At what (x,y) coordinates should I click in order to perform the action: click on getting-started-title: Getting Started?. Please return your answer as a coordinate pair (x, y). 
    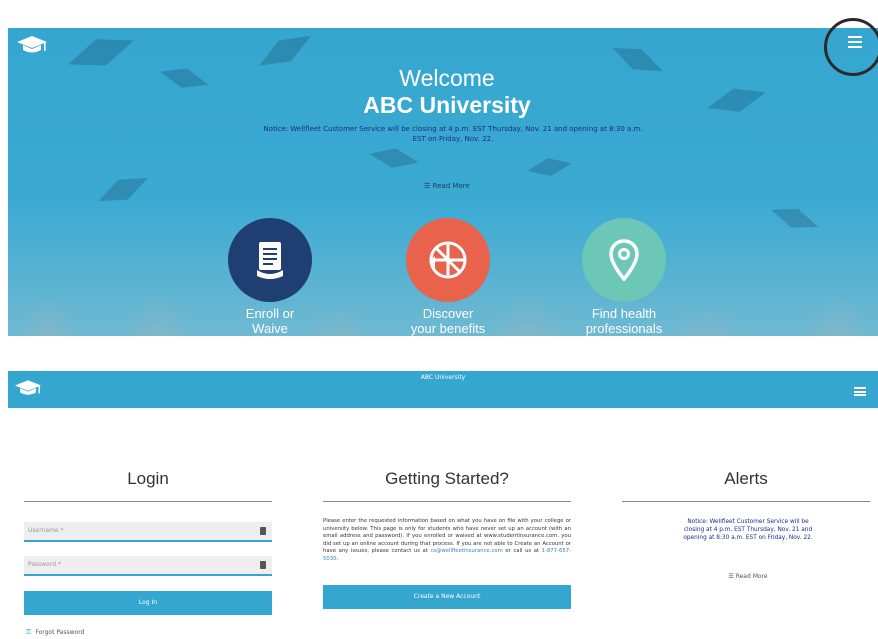
    Looking at the image, I should click on (447, 478).